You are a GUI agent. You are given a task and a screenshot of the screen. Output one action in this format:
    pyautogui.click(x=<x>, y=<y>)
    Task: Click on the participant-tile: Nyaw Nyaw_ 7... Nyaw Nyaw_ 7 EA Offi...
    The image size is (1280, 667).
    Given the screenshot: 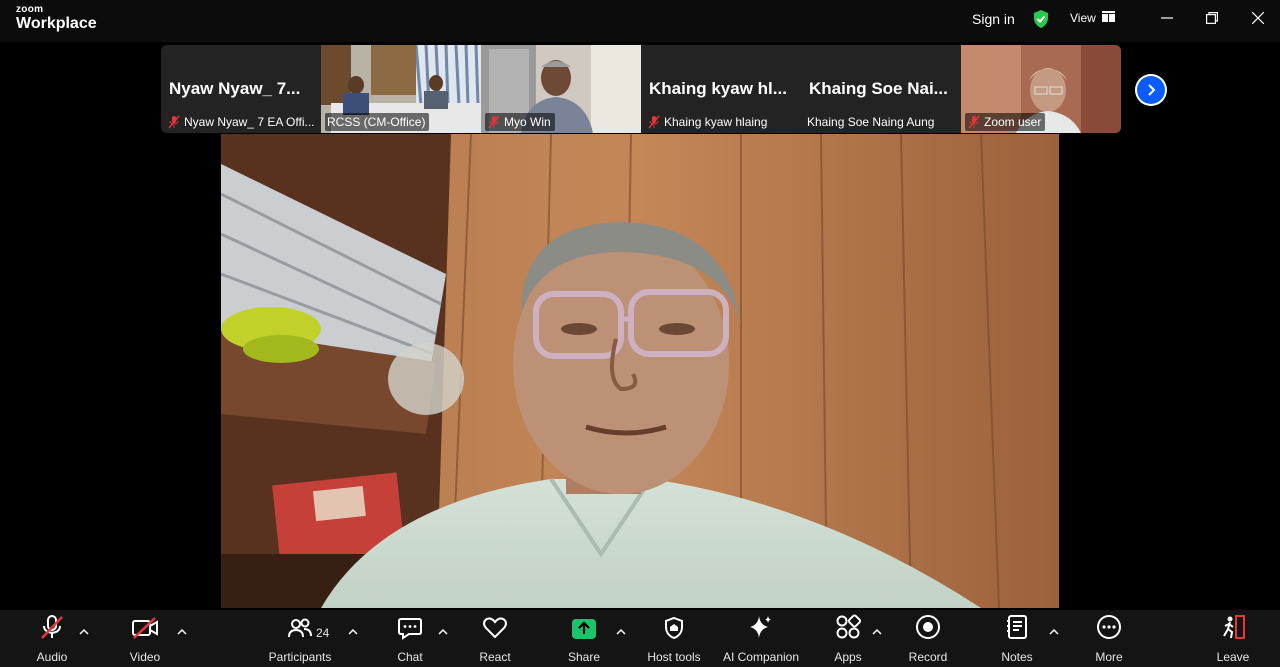 What is the action you would take?
    pyautogui.click(x=241, y=89)
    